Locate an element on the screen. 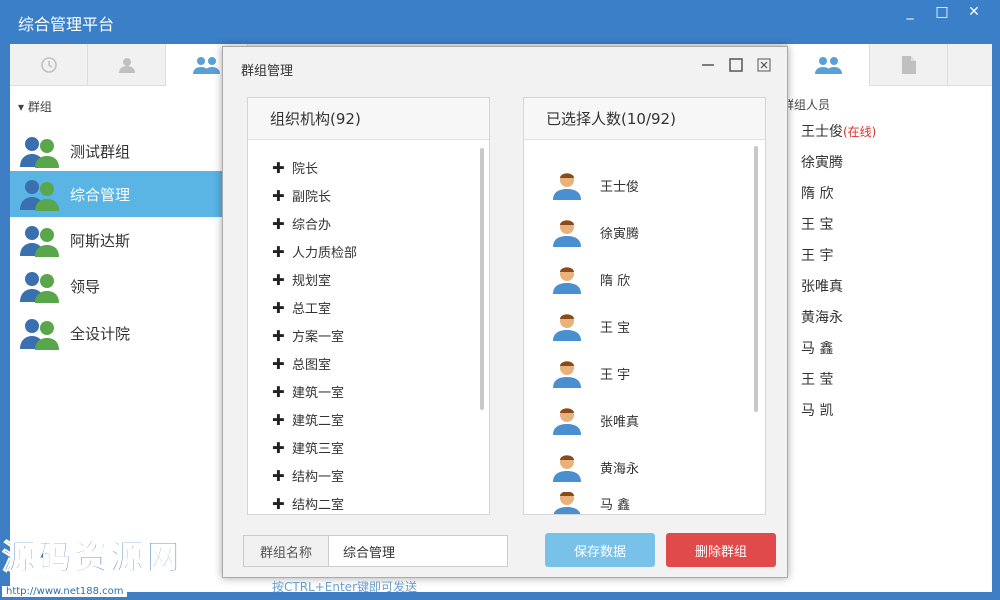  maximize-icon: □ is located at coordinates (942, 12).